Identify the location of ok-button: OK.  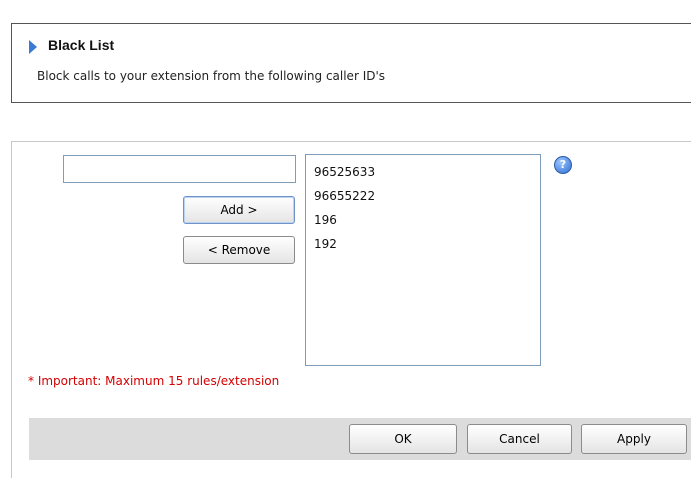
(403, 439).